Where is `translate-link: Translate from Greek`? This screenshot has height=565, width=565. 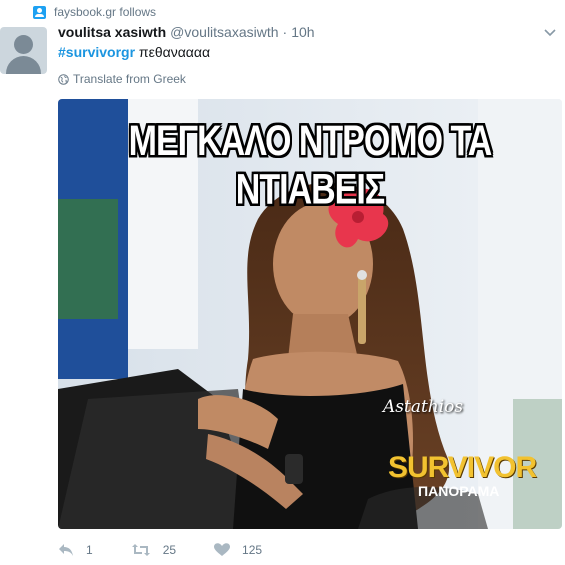 translate-link: Translate from Greek is located at coordinates (122, 79).